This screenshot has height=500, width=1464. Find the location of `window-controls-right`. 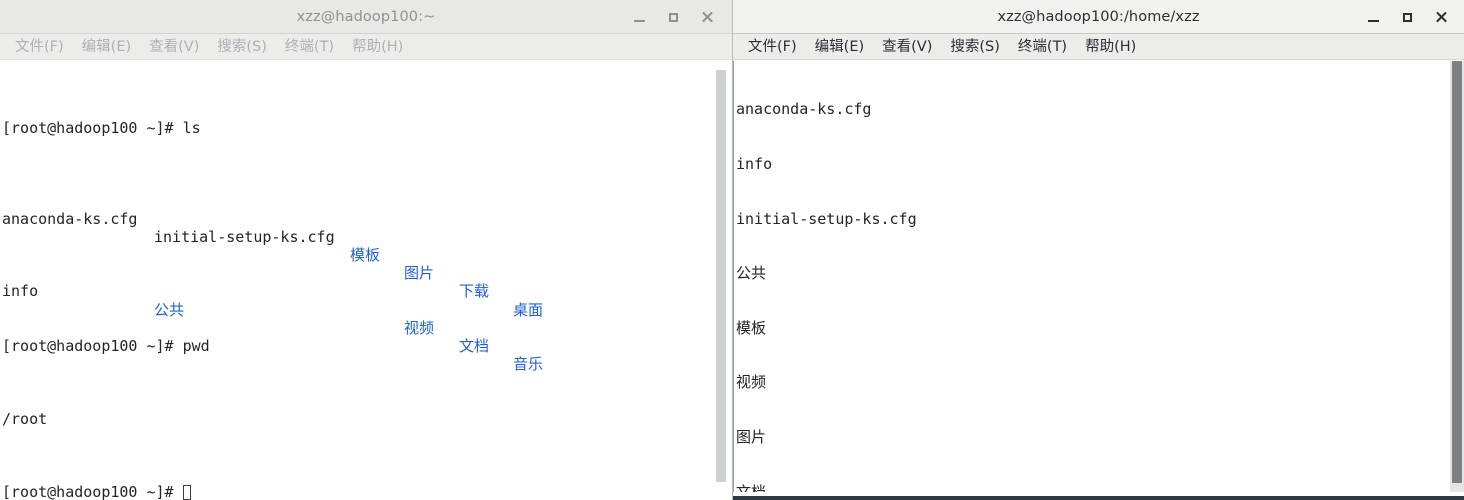

window-controls-right is located at coordinates (1407, 17).